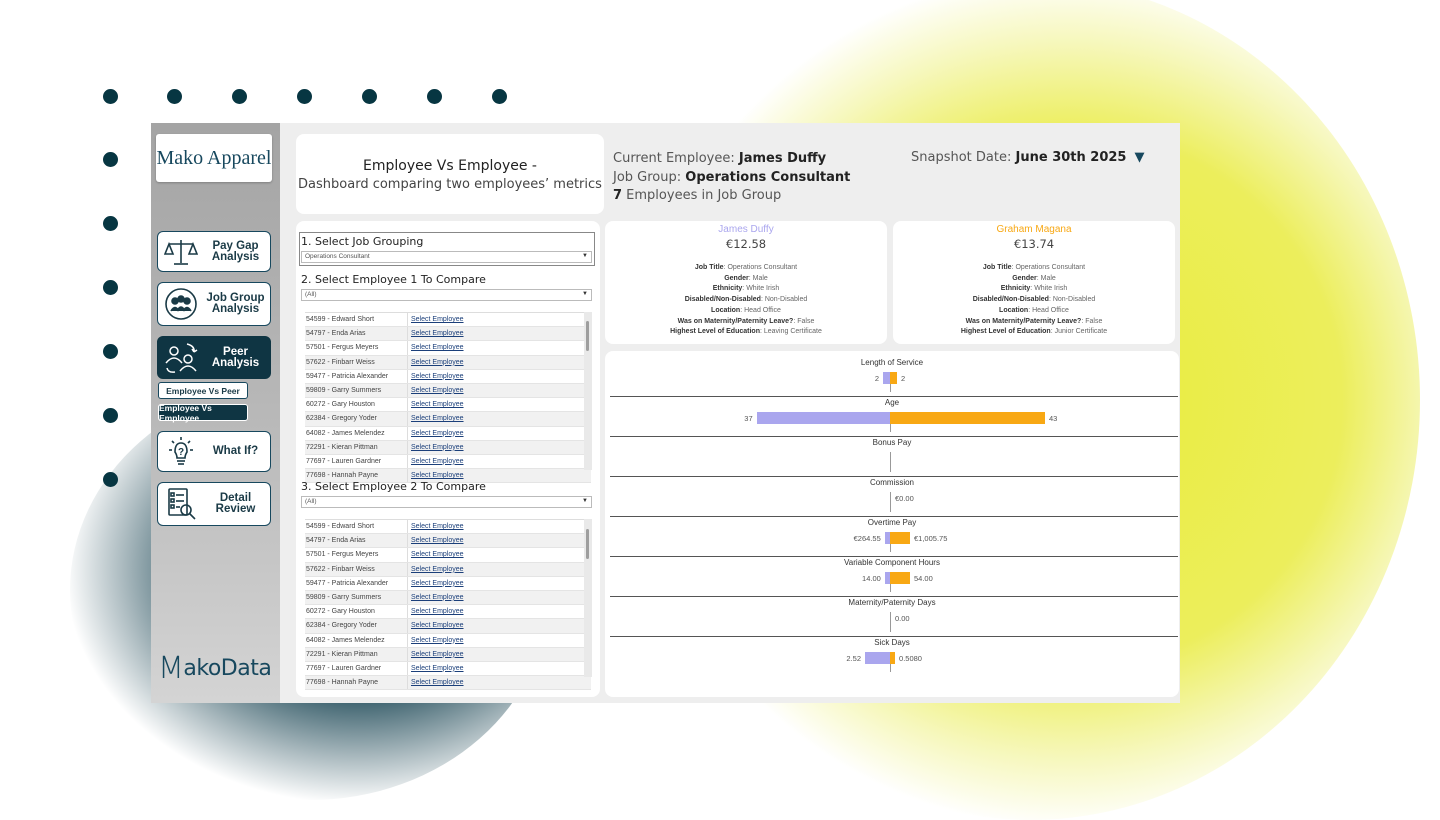 The width and height of the screenshot is (1440, 820). I want to click on employee2-maternity: False, so click(1094, 321).